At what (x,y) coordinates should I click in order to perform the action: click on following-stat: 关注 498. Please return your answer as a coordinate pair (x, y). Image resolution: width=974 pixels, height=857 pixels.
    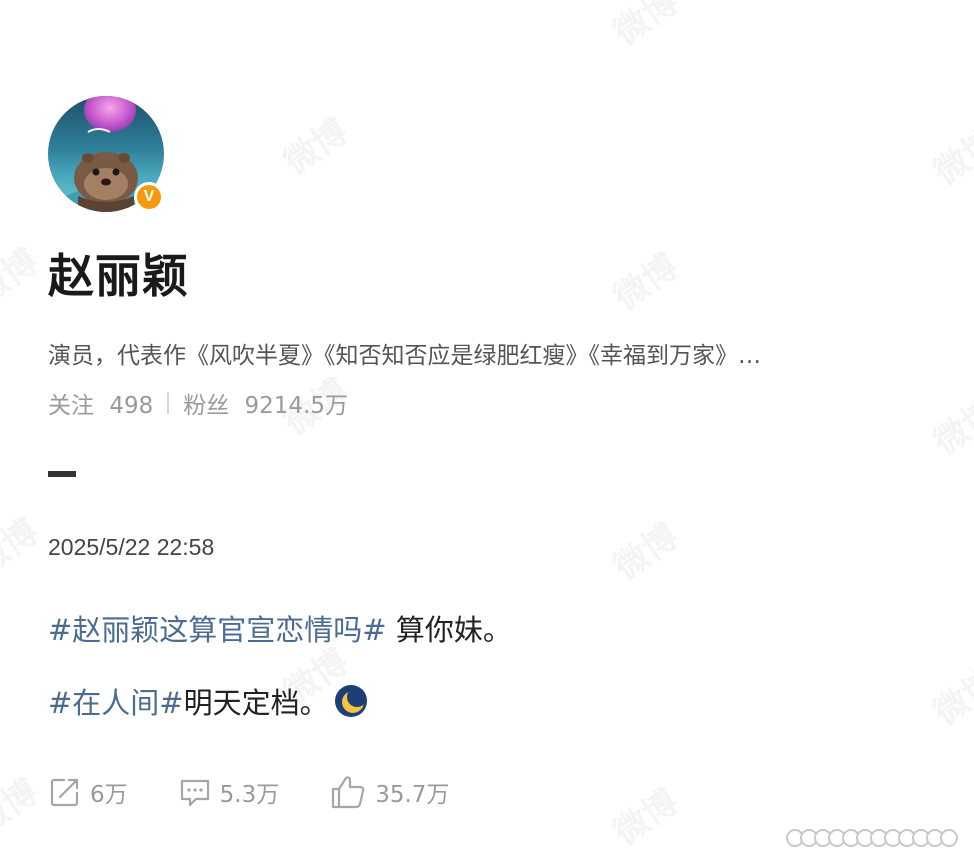
    Looking at the image, I should click on (100, 403).